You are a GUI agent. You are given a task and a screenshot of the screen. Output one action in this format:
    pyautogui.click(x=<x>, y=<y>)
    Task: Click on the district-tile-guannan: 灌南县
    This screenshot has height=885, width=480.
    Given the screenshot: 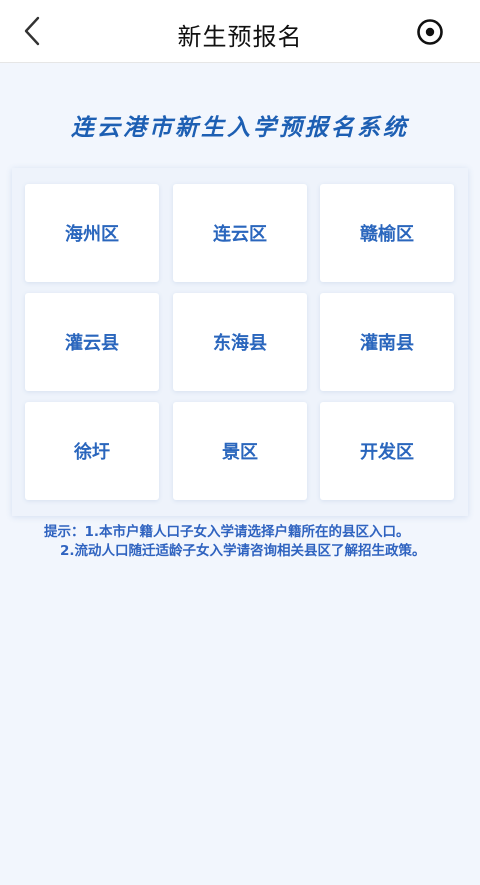 What is the action you would take?
    pyautogui.click(x=387, y=342)
    